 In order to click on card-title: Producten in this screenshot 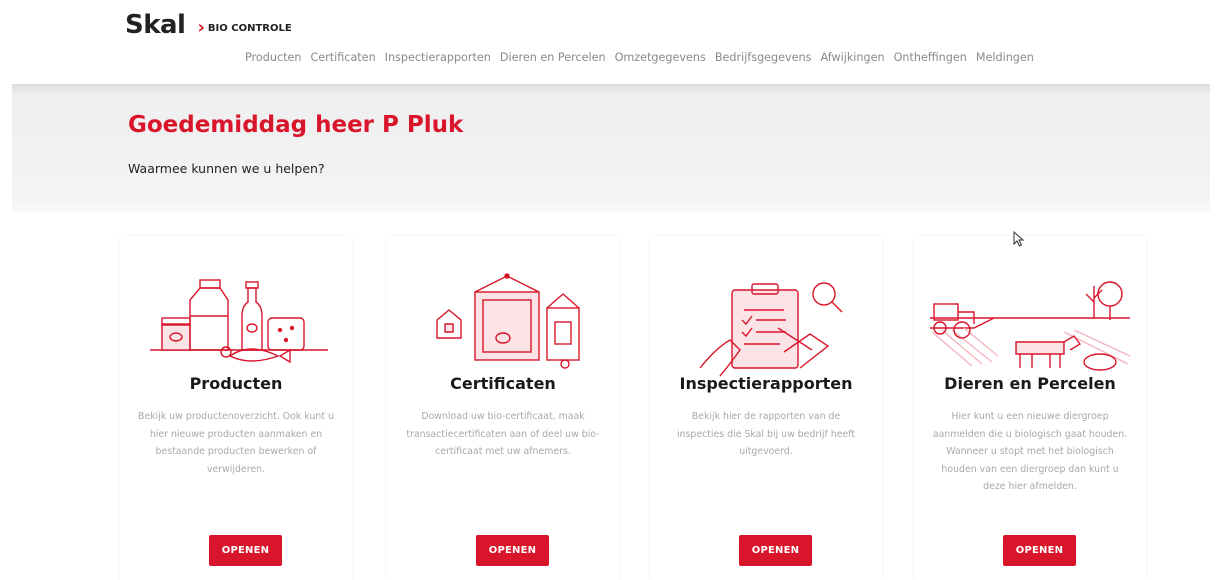, I will do `click(236, 383)`.